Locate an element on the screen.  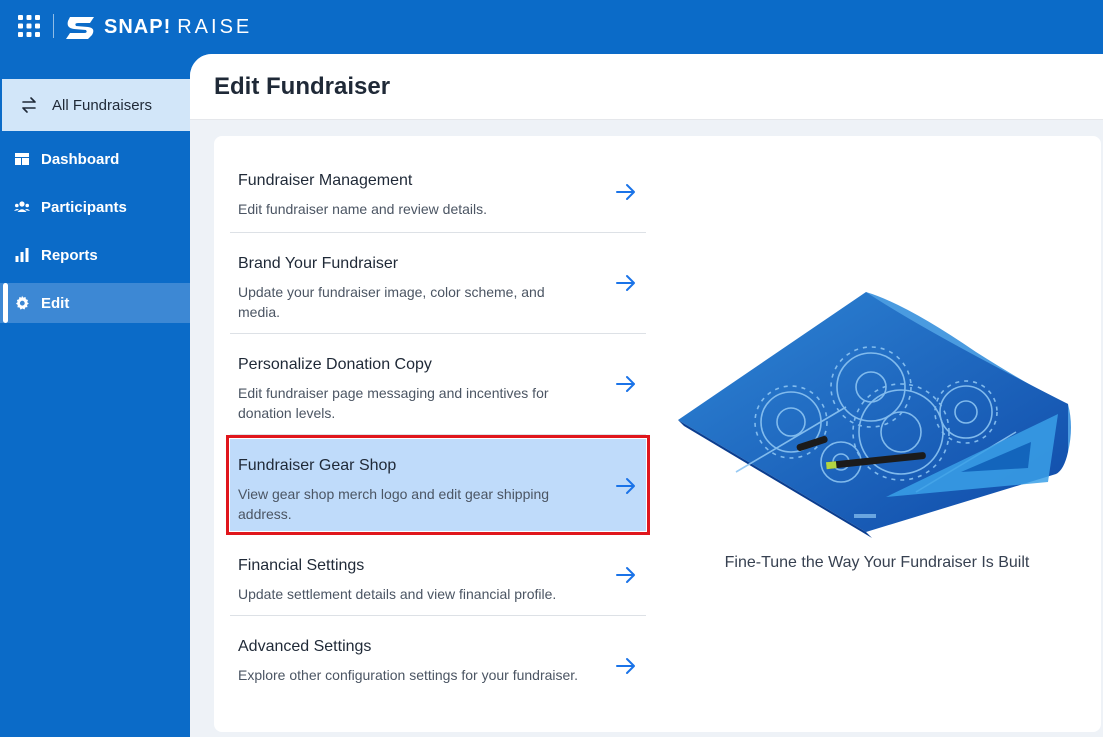
menu-item-title: Fundraiser Management is located at coordinates (325, 180).